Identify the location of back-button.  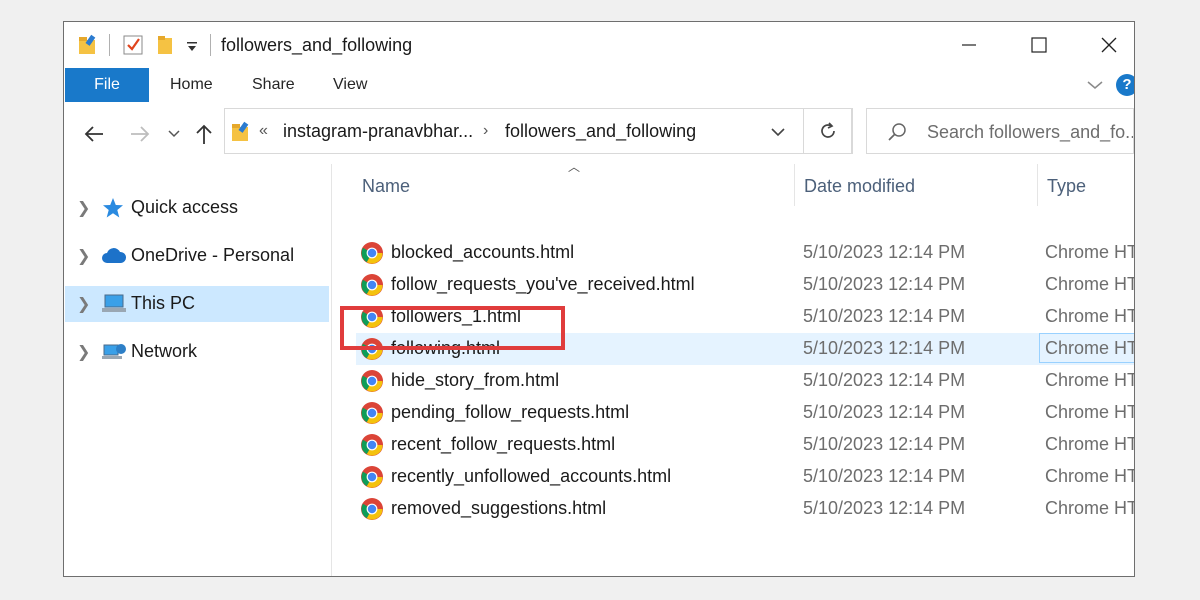
(94, 134).